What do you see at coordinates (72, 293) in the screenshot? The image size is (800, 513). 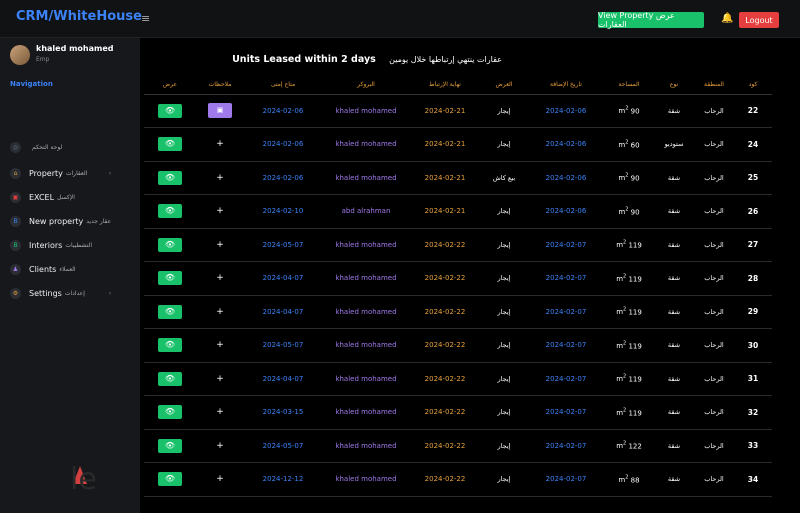 I see `sidebar-item-settings: ⚙ Settings إعدادات ‹` at bounding box center [72, 293].